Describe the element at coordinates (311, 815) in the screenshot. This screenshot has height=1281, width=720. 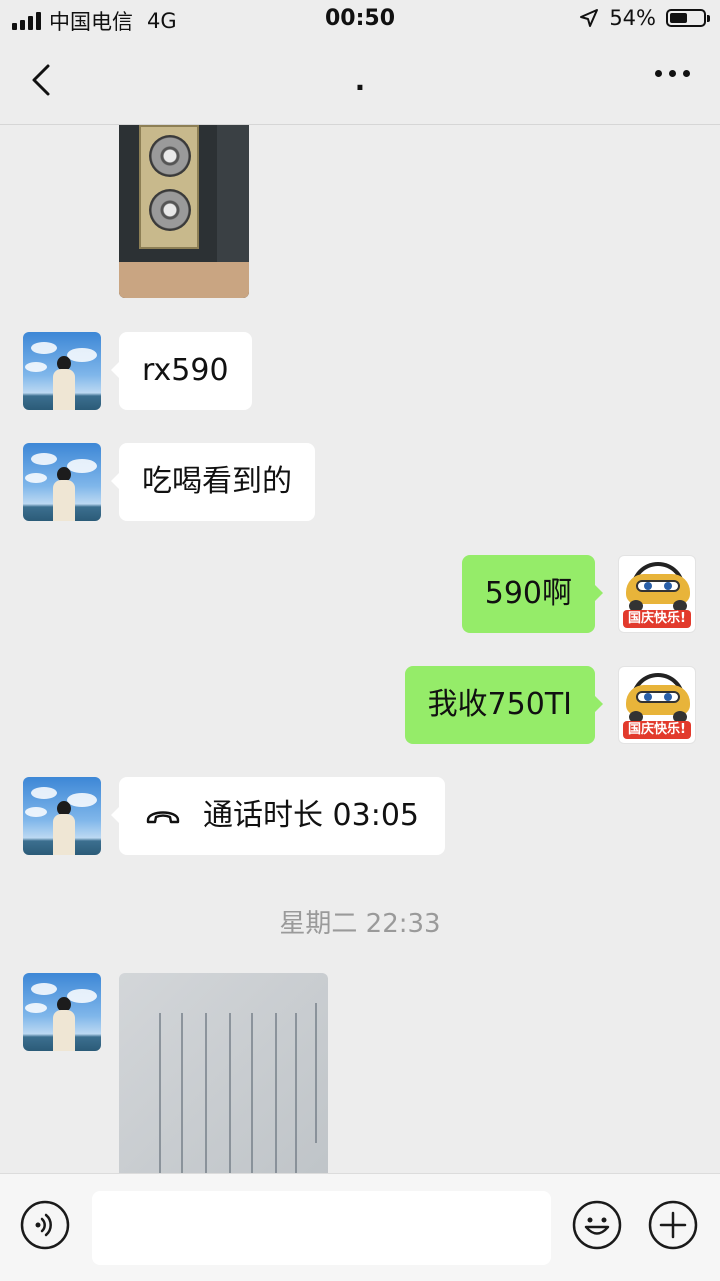
I see `call-duration-text: 通话时长 03:05` at that location.